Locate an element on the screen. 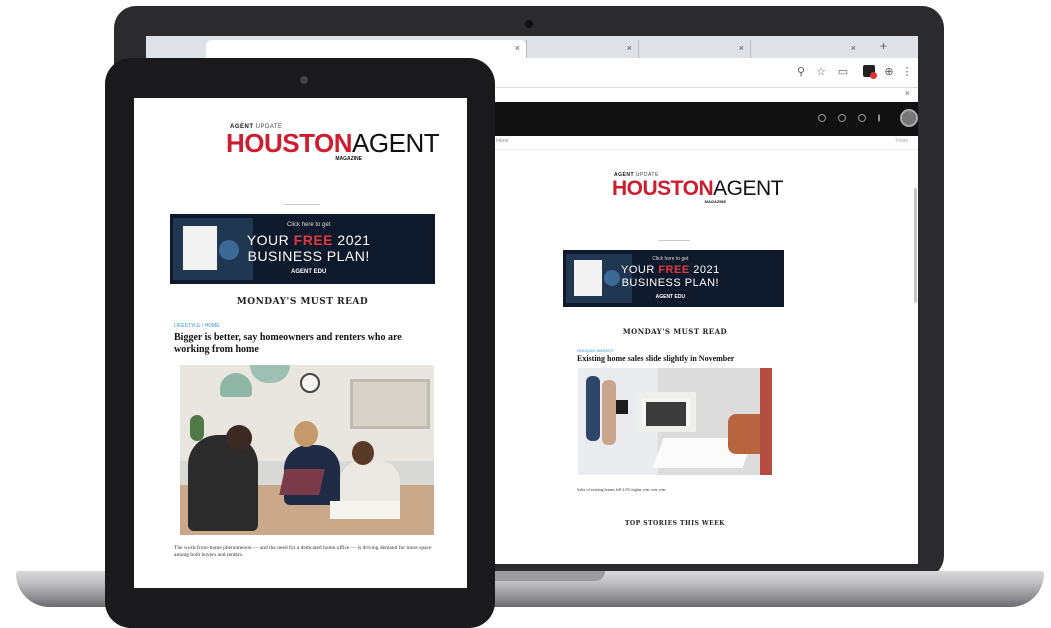 The image size is (1051, 628). photo-fireplace-opening is located at coordinates (666, 414).